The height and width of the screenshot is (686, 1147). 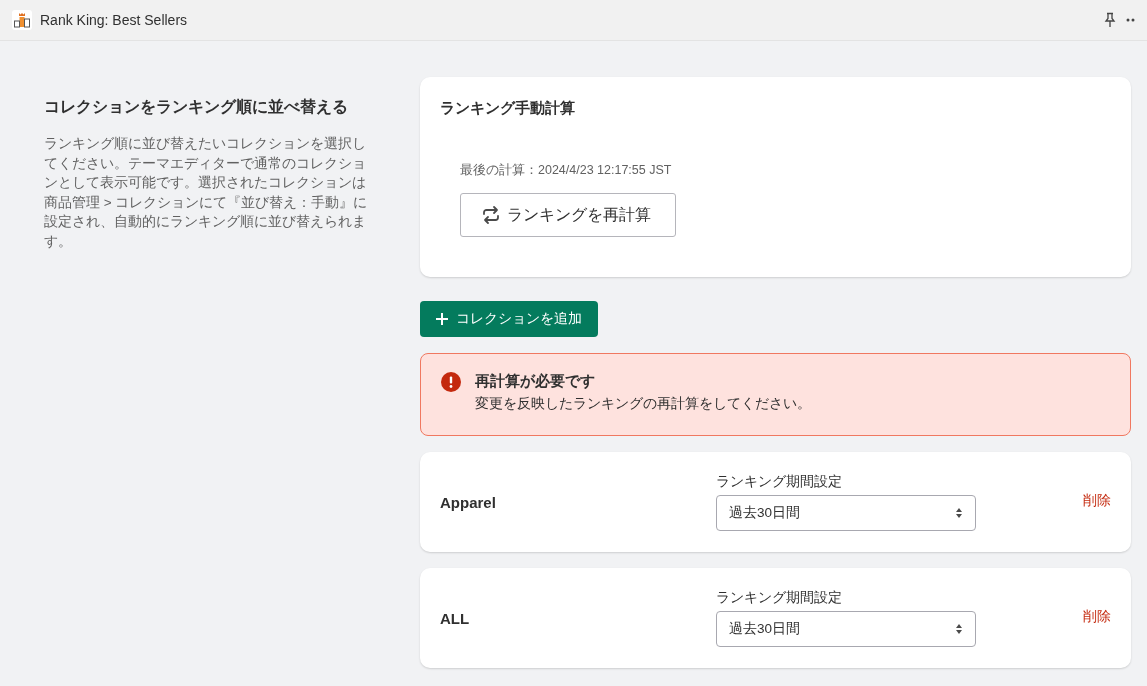 I want to click on add-collection-button: コレクションを追加, so click(x=509, y=319).